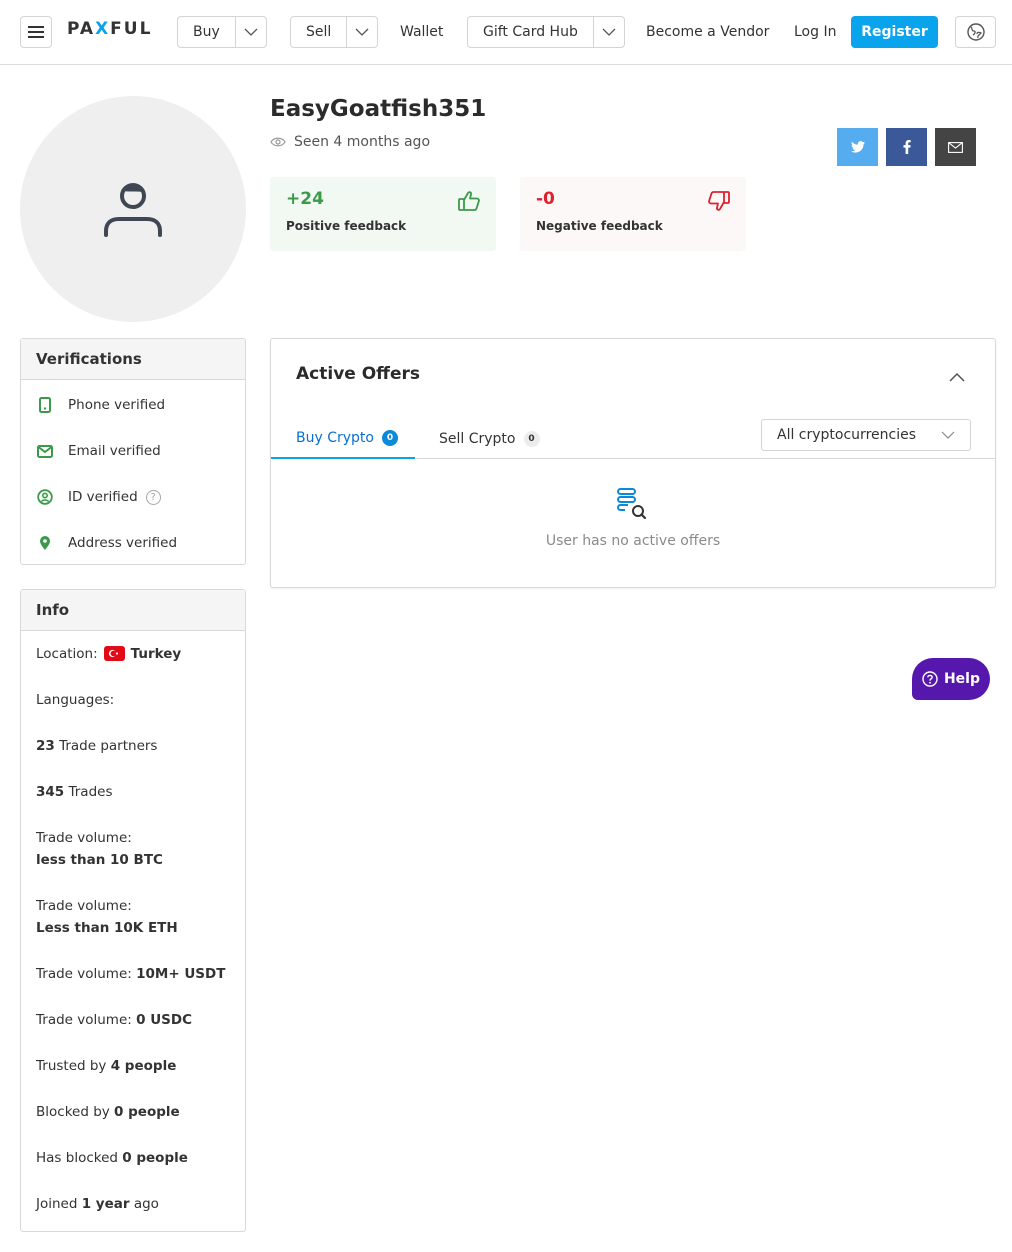 Image resolution: width=1012 pixels, height=1252 pixels. What do you see at coordinates (346, 226) in the screenshot?
I see `positive-feedback-label: Positive feedback` at bounding box center [346, 226].